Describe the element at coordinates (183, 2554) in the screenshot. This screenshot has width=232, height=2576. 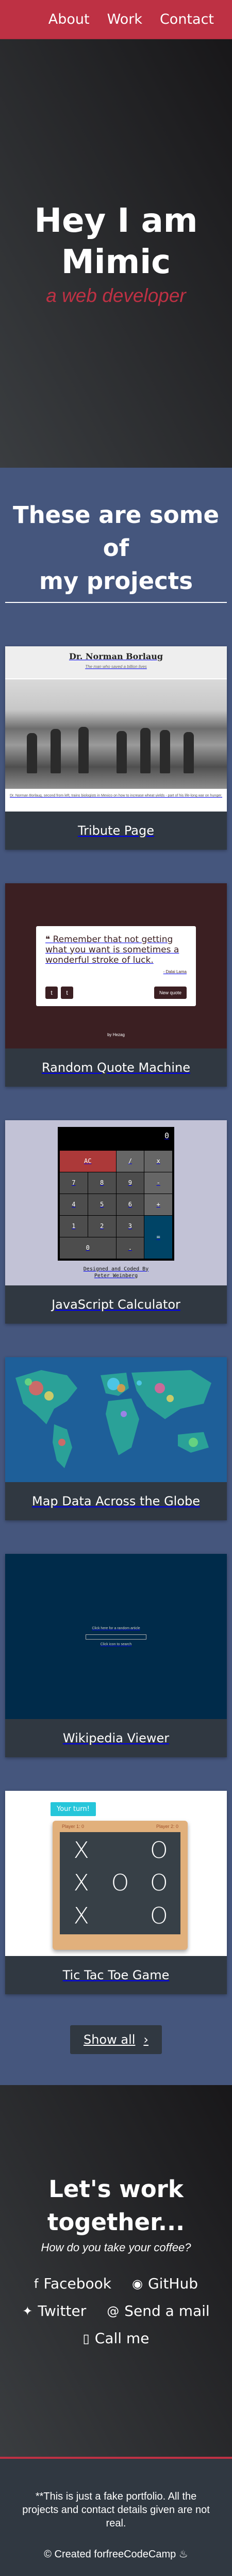
I see `fire-icon: ♨` at that location.